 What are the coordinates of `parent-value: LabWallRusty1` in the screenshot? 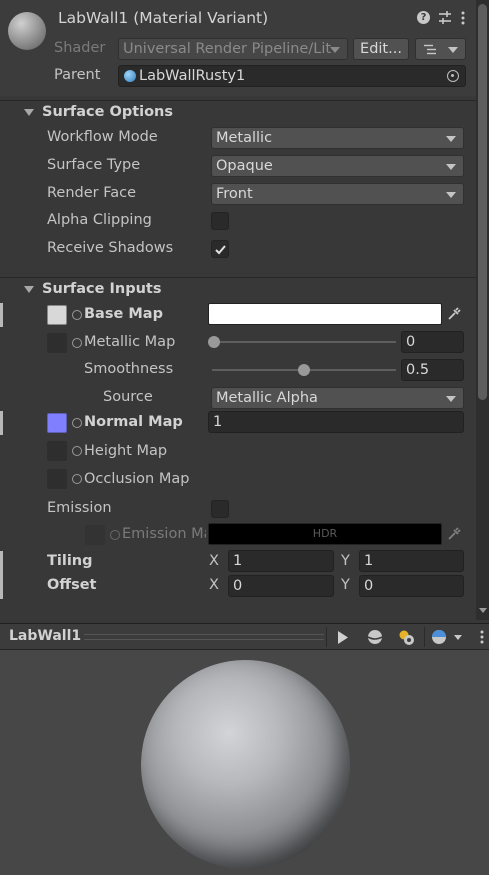 It's located at (192, 76).